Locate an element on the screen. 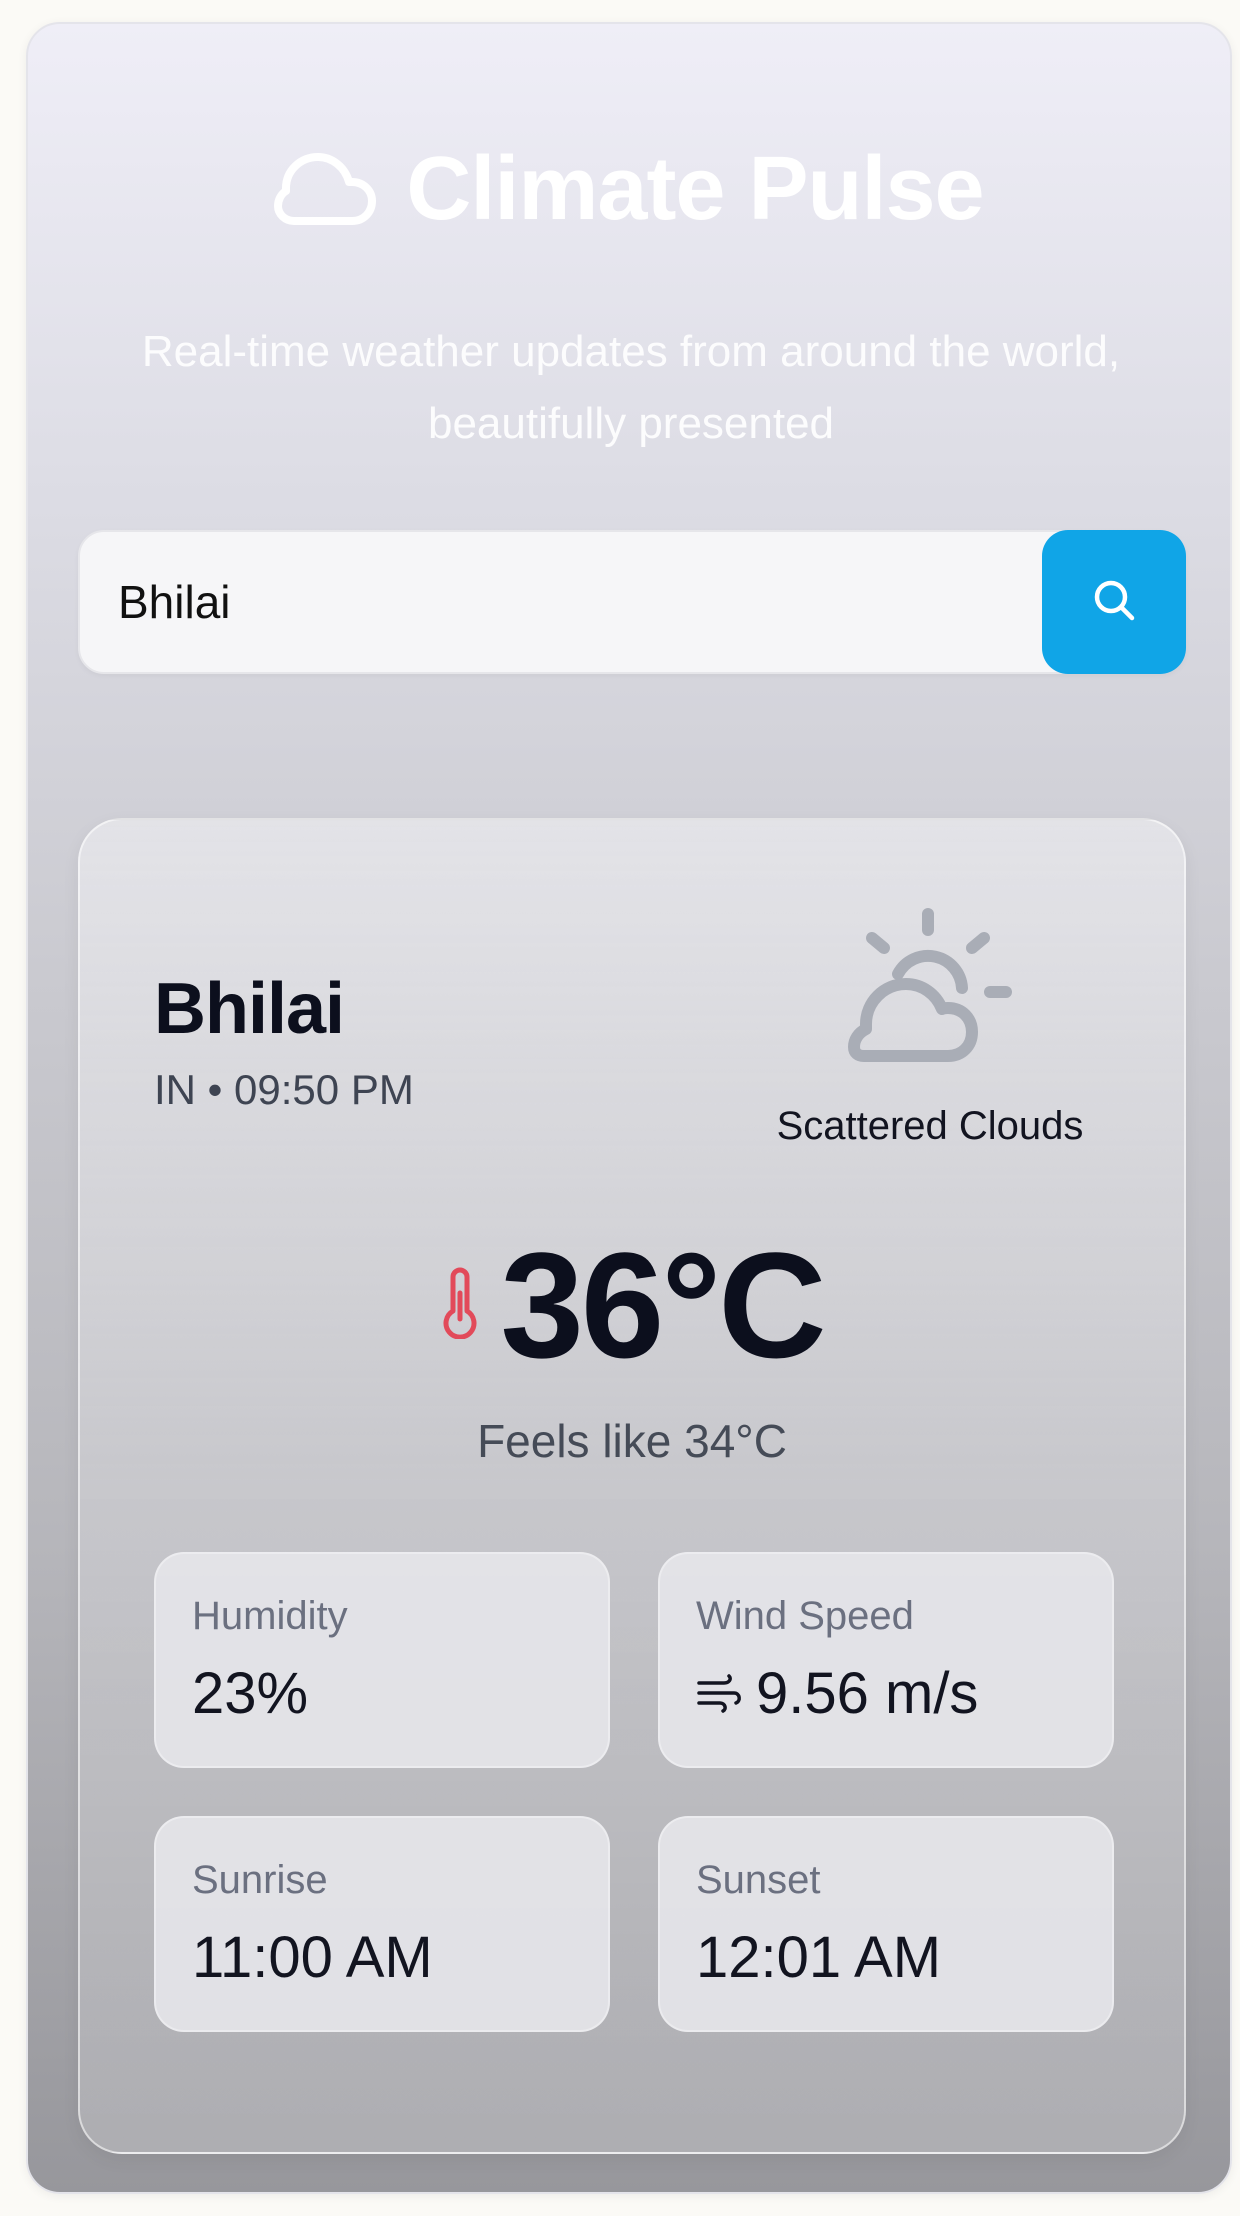 The image size is (1240, 2216). humidity-value-text: 23% is located at coordinates (250, 1693).